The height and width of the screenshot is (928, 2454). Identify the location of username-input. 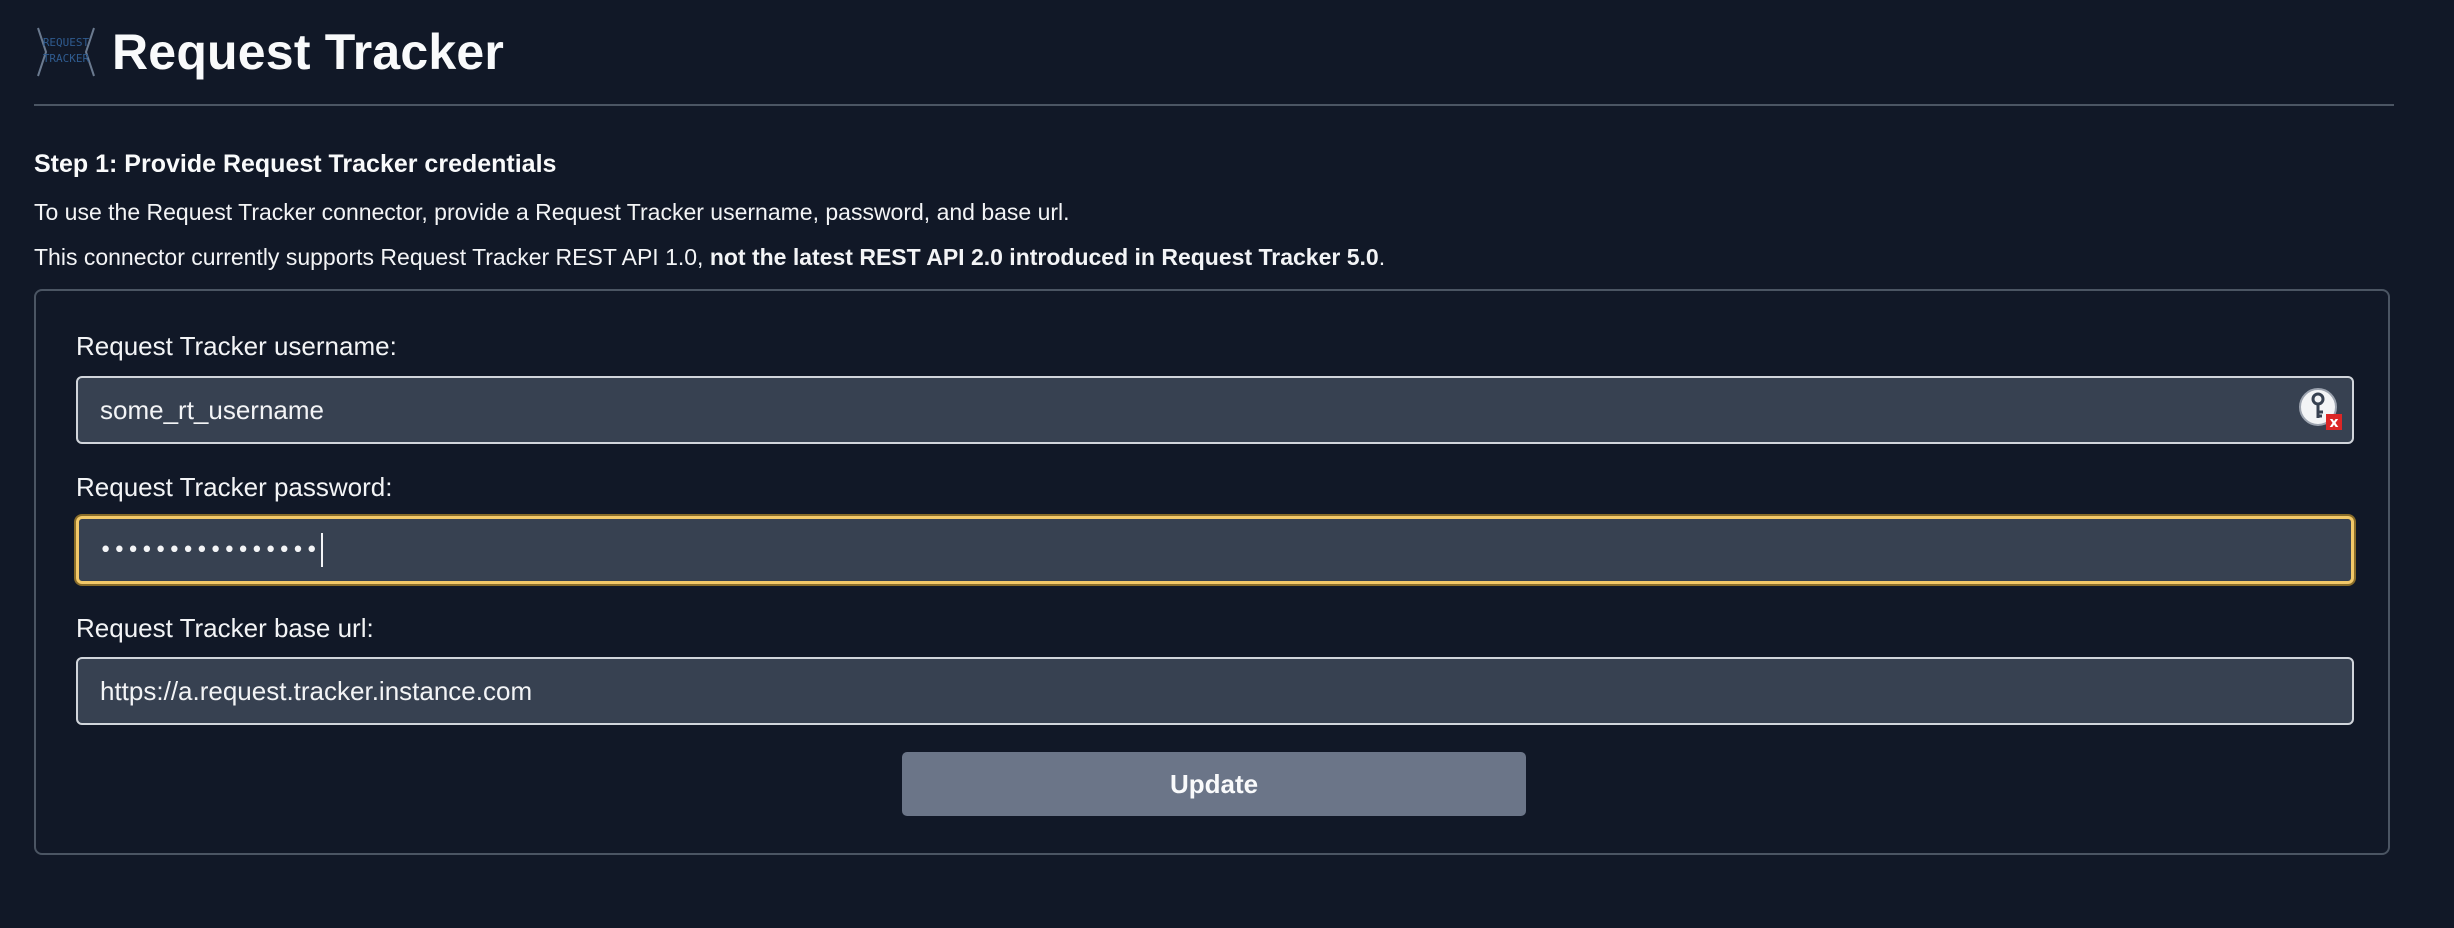
(1225, 410).